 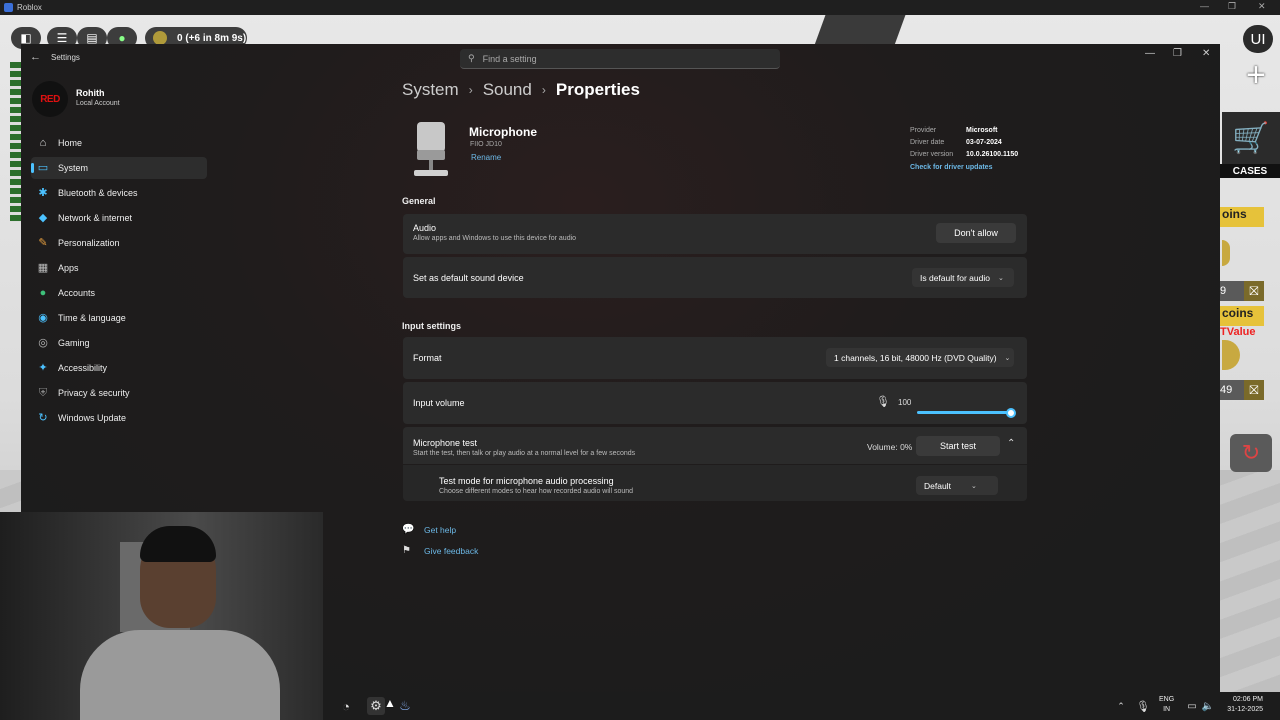 I want to click on sidebar-item-label: Windows Update, so click(x=92, y=418).